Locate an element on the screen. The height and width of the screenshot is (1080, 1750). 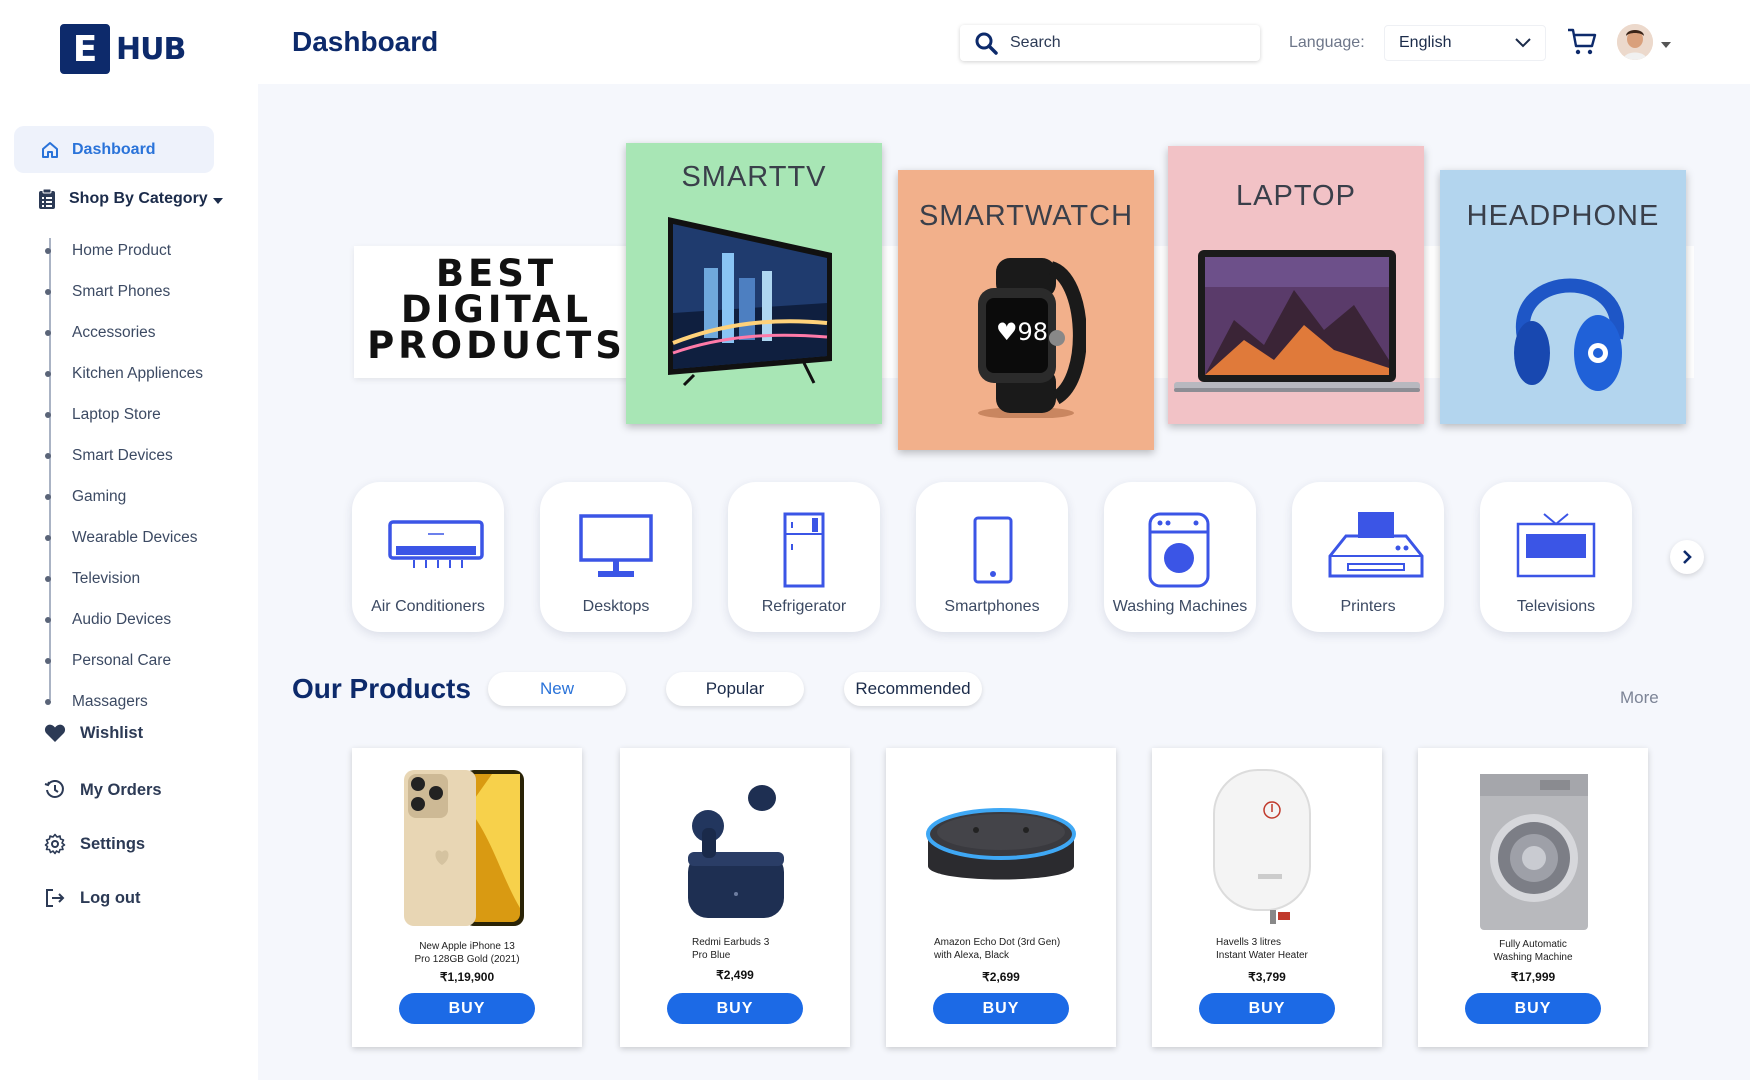
category-item: Smart Phones is located at coordinates (124, 291).